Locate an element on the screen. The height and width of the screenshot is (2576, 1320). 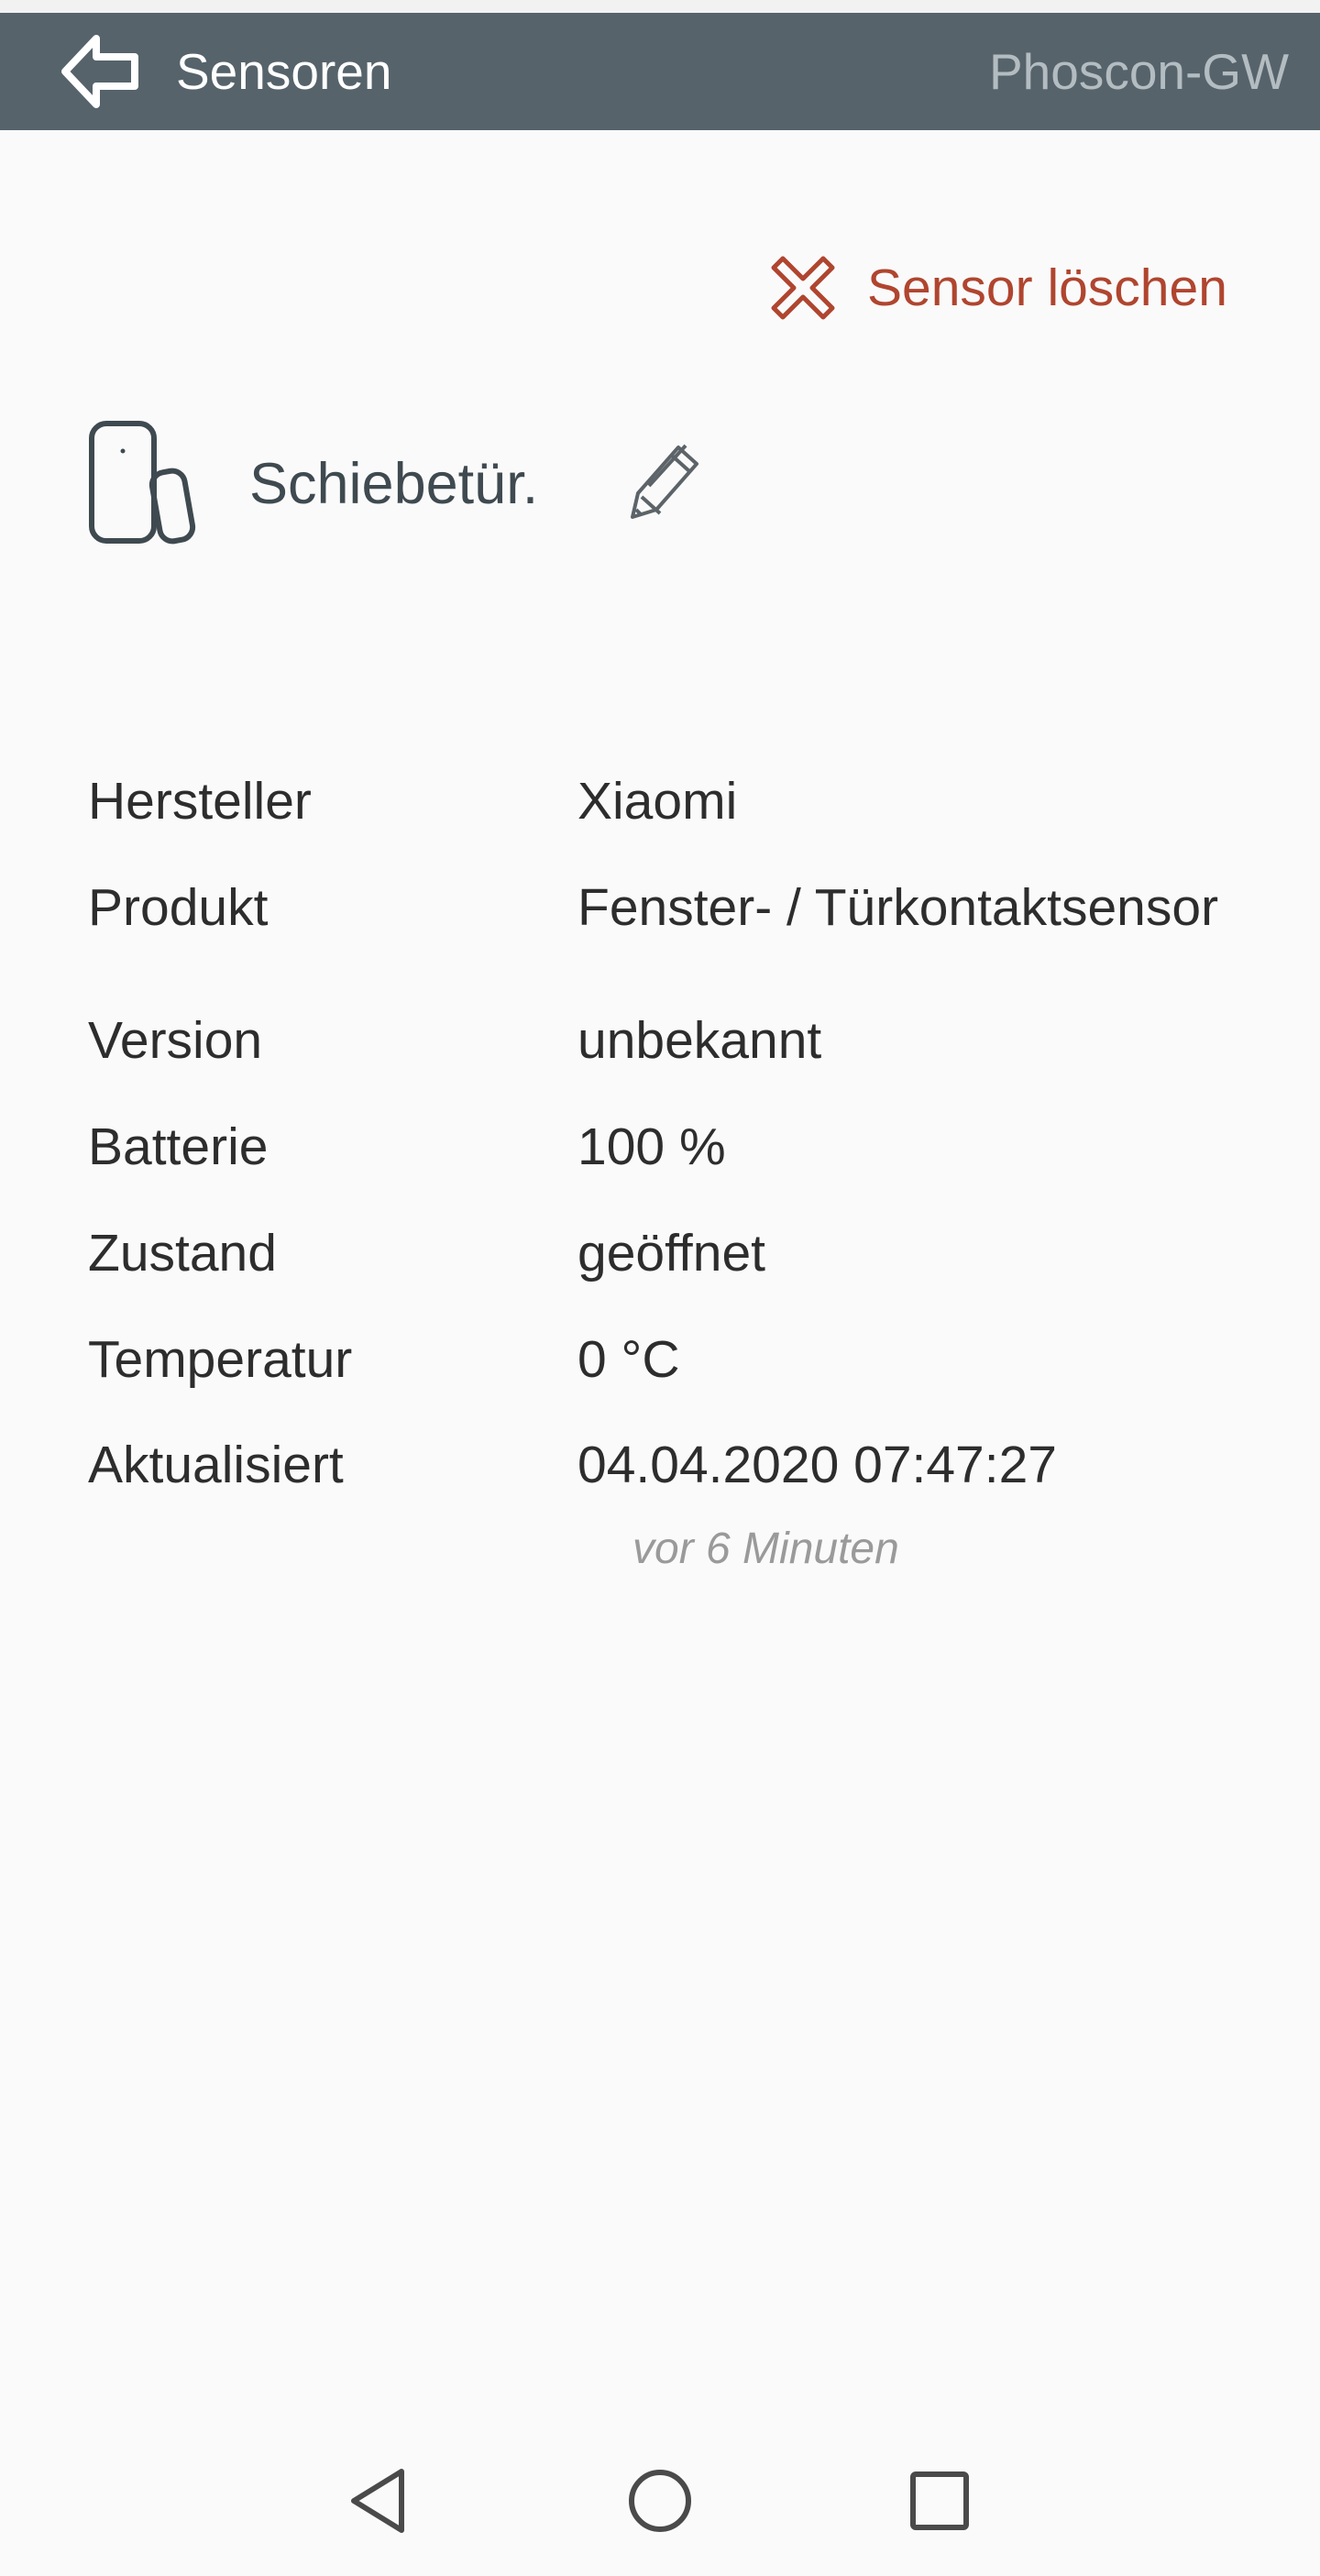
system-nav-bar is located at coordinates (660, 2501).